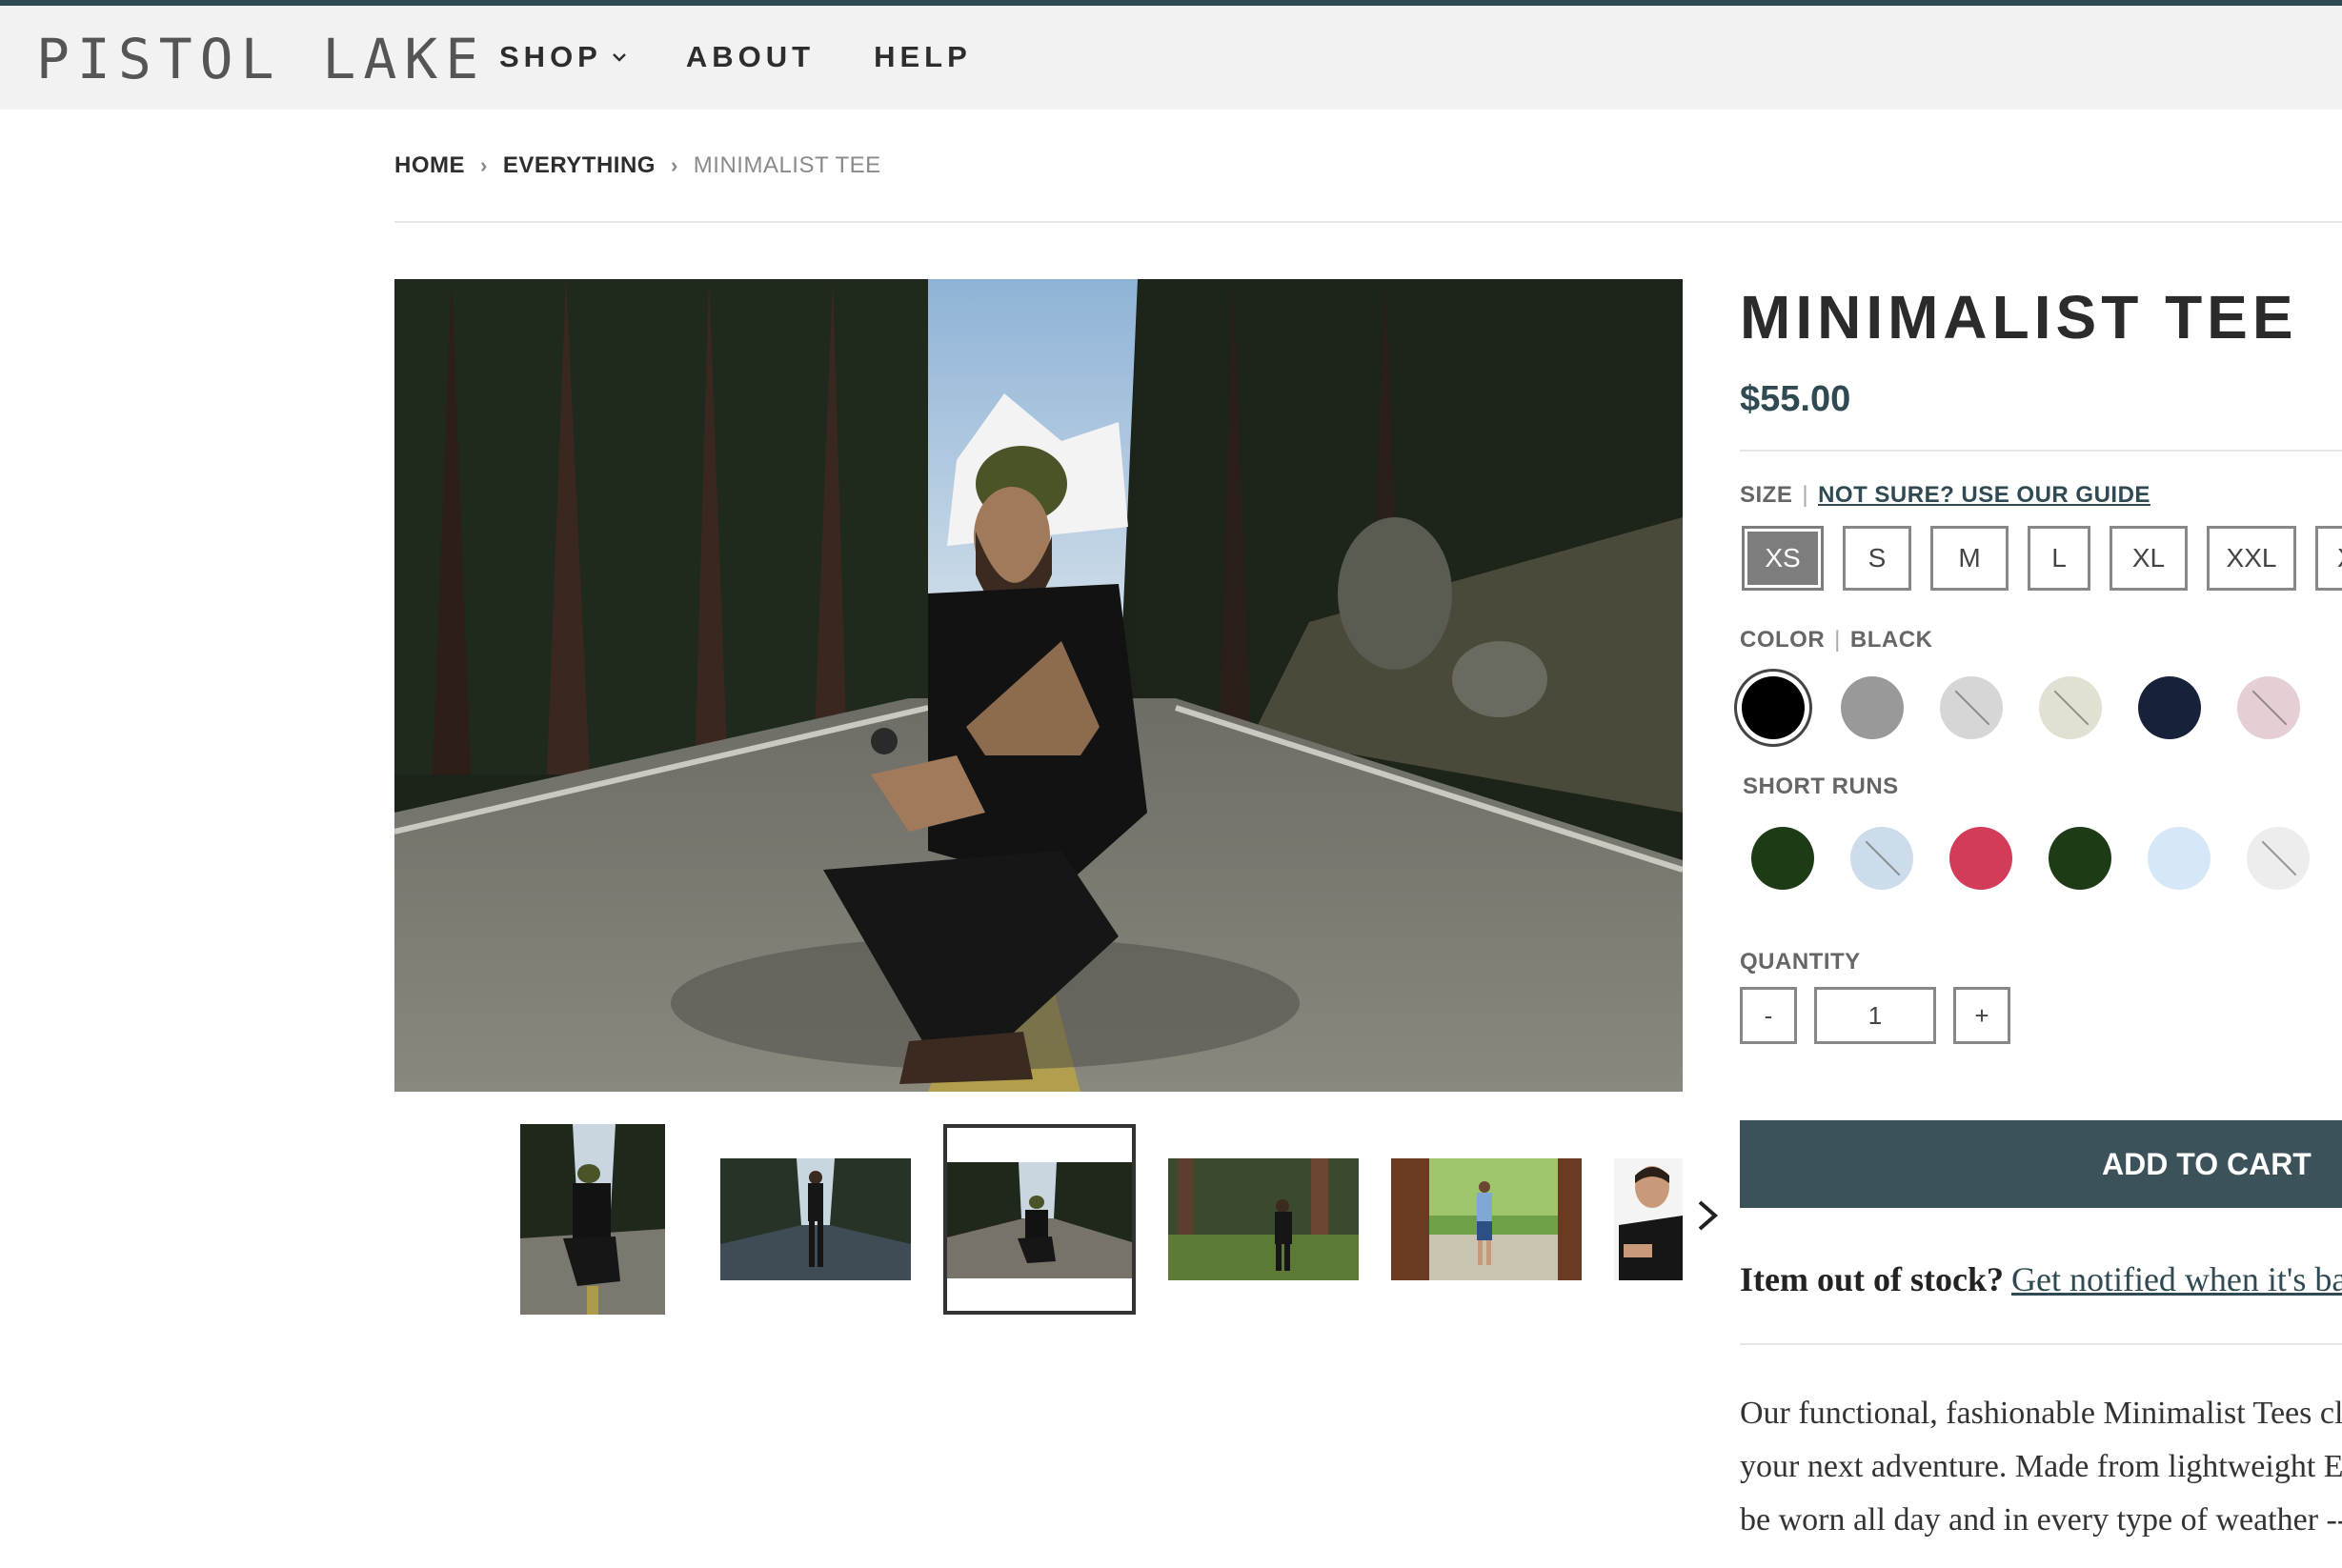  Describe the element at coordinates (750, 57) in the screenshot. I see `nav-about: ABOUT` at that location.